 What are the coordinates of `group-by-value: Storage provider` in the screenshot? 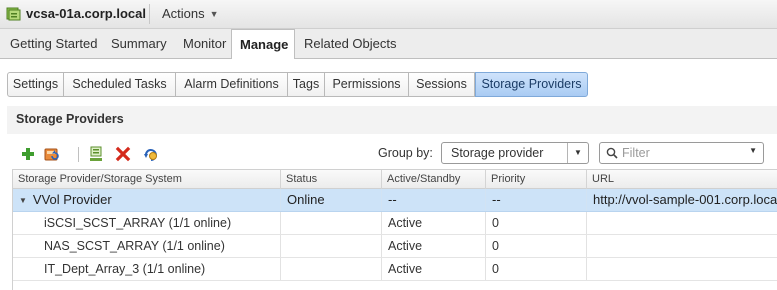 It's located at (497, 153).